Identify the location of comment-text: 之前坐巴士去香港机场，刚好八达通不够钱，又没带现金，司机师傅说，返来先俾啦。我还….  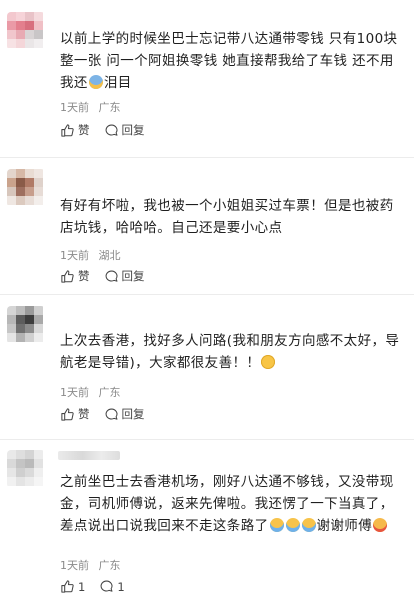
(230, 504).